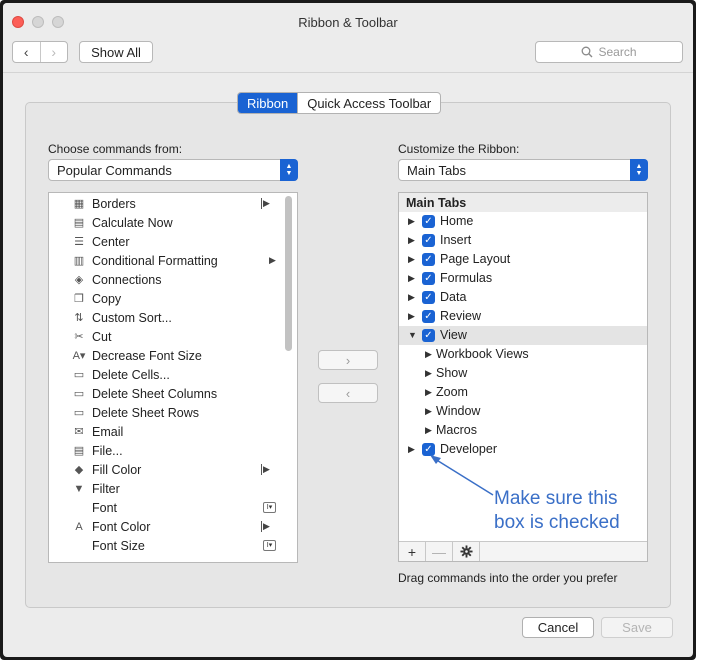 The height and width of the screenshot is (663, 708). What do you see at coordinates (348, 360) in the screenshot?
I see `add-to-ribbon-button: ›` at bounding box center [348, 360].